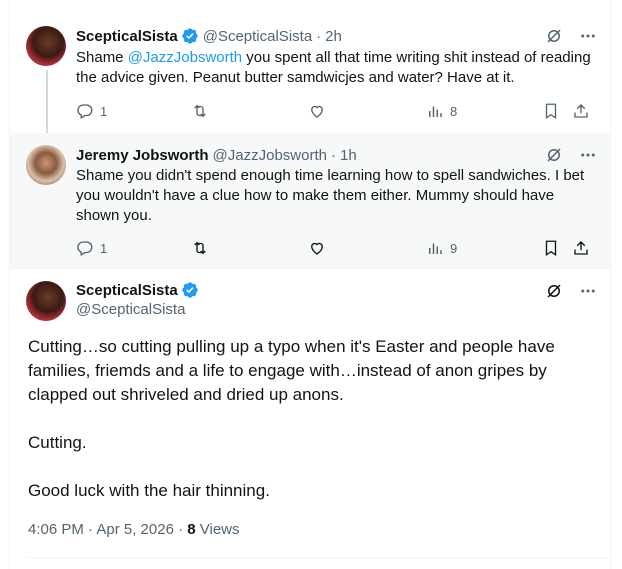 The height and width of the screenshot is (569, 622). Describe the element at coordinates (57, 442) in the screenshot. I see `tweet-paragraph: Cutting.` at that location.